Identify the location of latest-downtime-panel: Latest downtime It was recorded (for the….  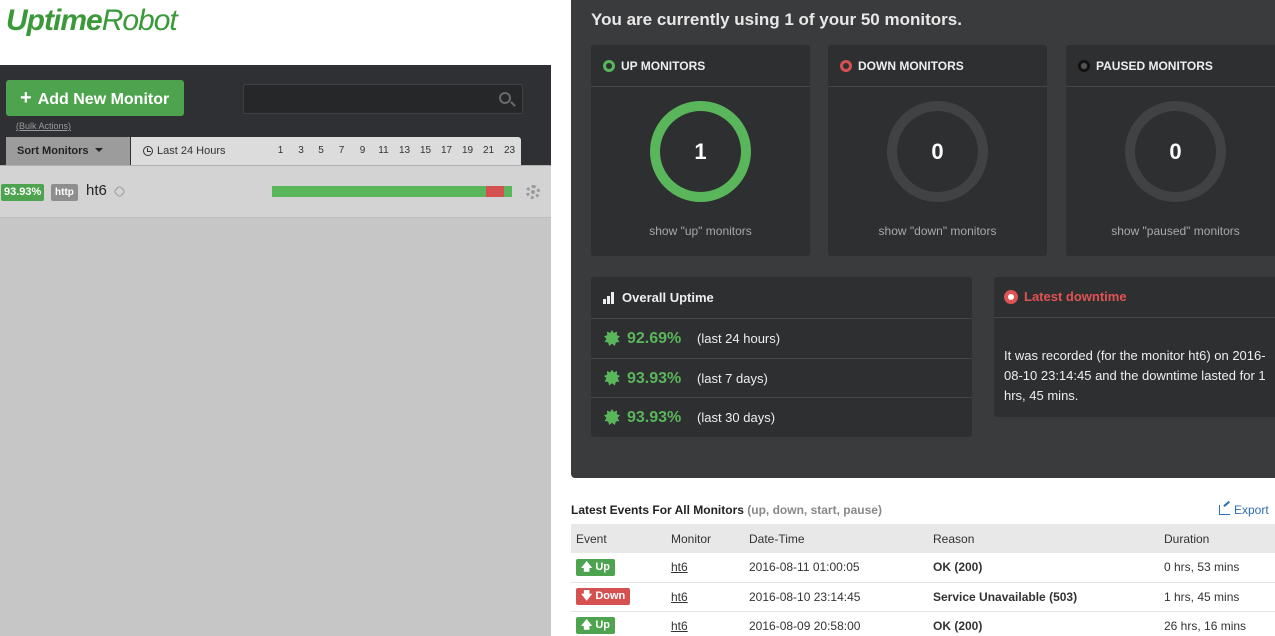
(1134, 347).